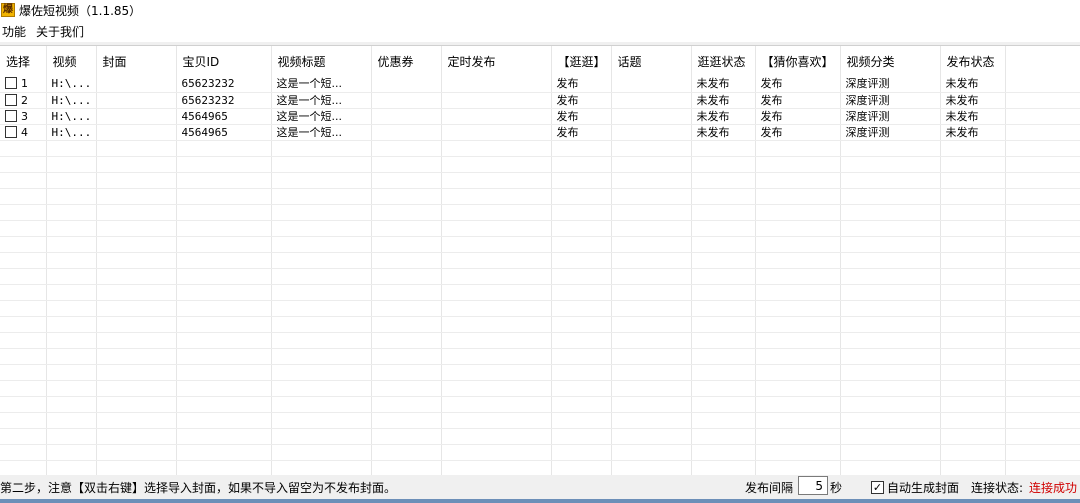  Describe the element at coordinates (890, 61) in the screenshot. I see `col-header-video-category: 视频分类` at that location.